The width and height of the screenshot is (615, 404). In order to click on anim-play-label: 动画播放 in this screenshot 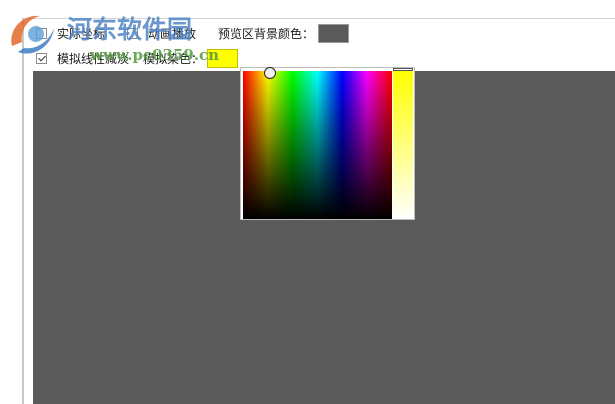, I will do `click(172, 33)`.